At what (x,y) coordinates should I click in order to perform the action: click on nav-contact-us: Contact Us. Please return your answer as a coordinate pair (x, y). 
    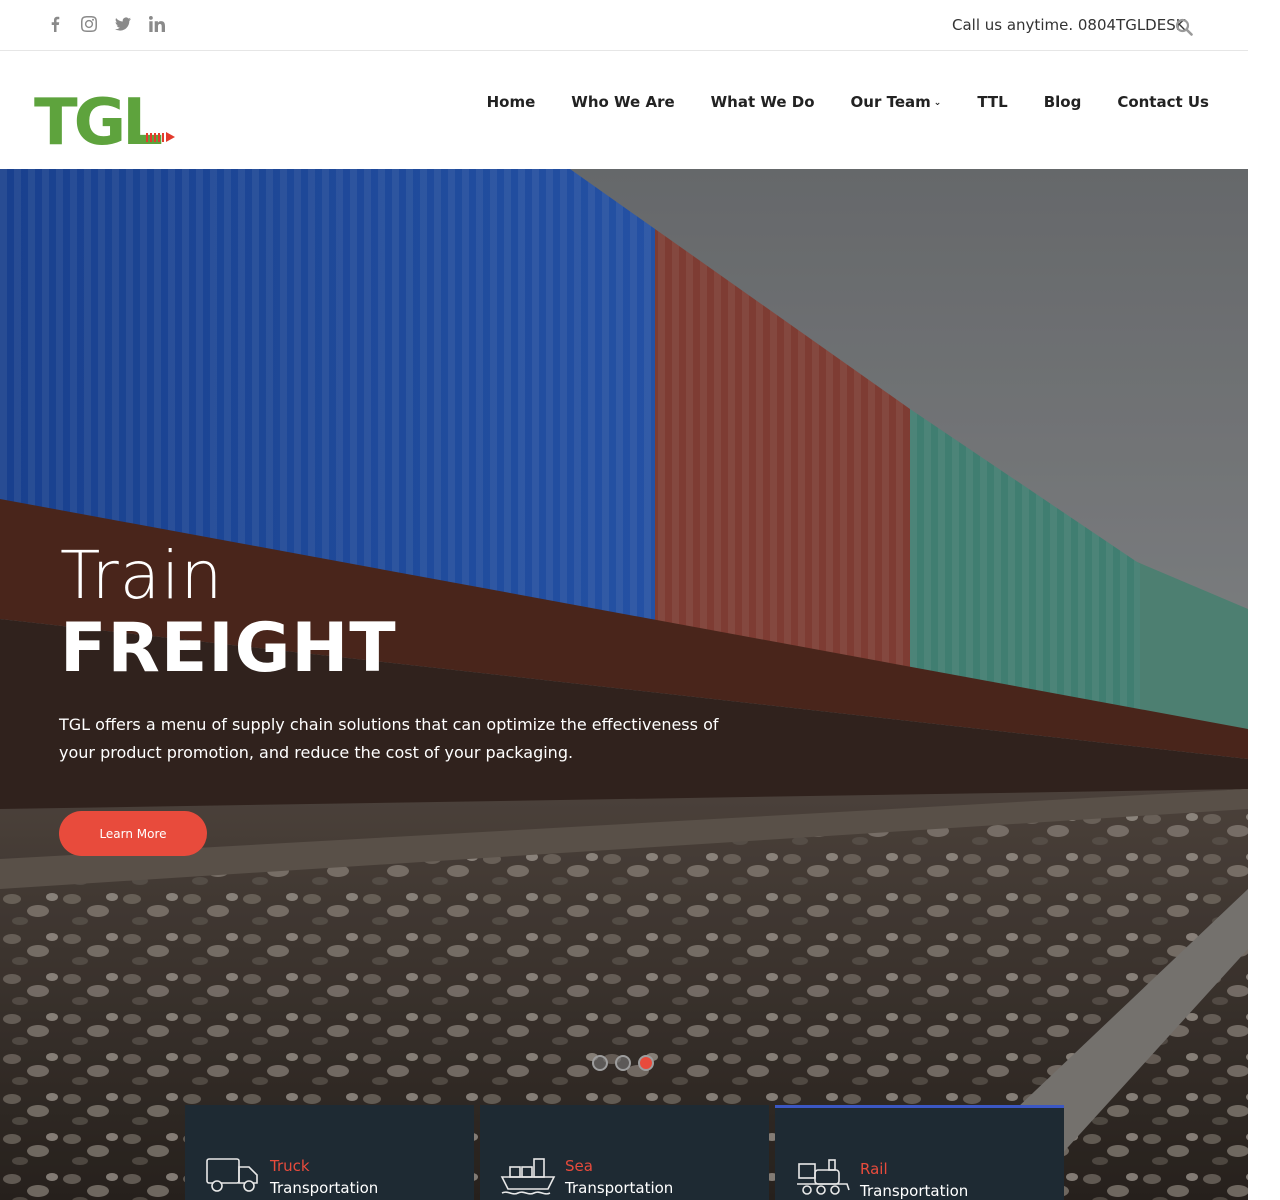
    Looking at the image, I should click on (1163, 102).